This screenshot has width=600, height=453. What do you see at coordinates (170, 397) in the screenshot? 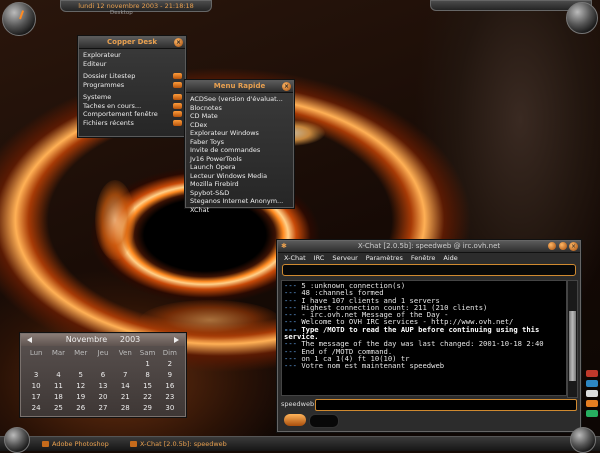
I see `calendar-day: 23` at bounding box center [170, 397].